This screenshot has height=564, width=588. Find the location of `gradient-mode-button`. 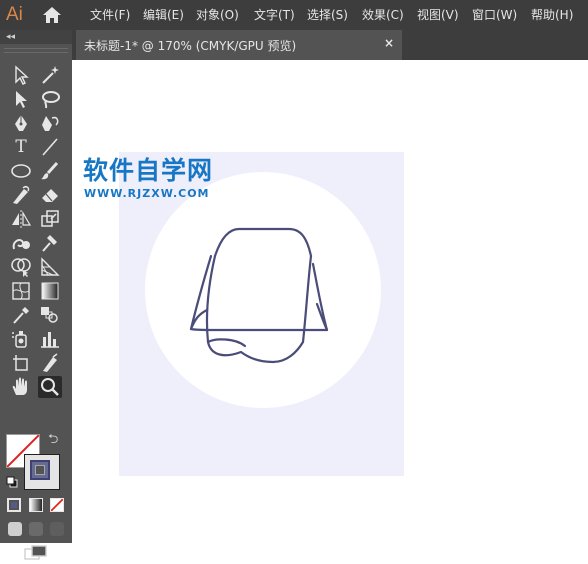

gradient-mode-button is located at coordinates (36, 505).